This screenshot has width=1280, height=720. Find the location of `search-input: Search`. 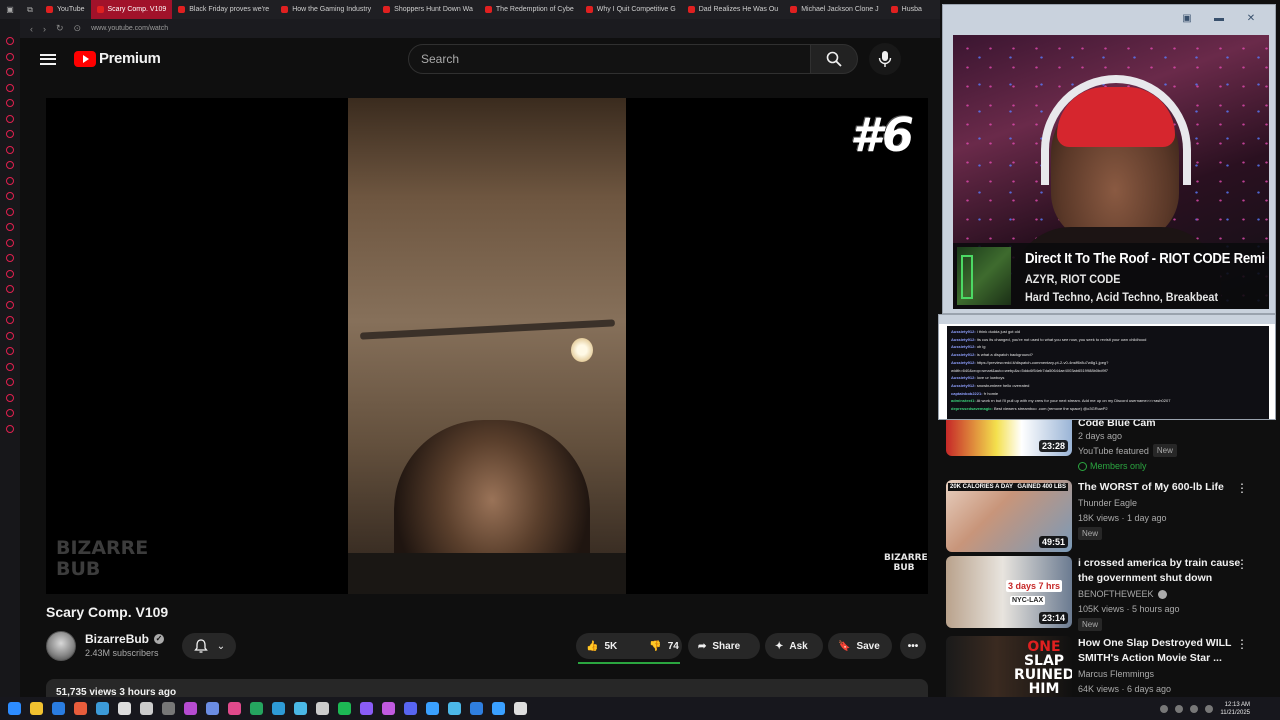

search-input: Search is located at coordinates (610, 59).